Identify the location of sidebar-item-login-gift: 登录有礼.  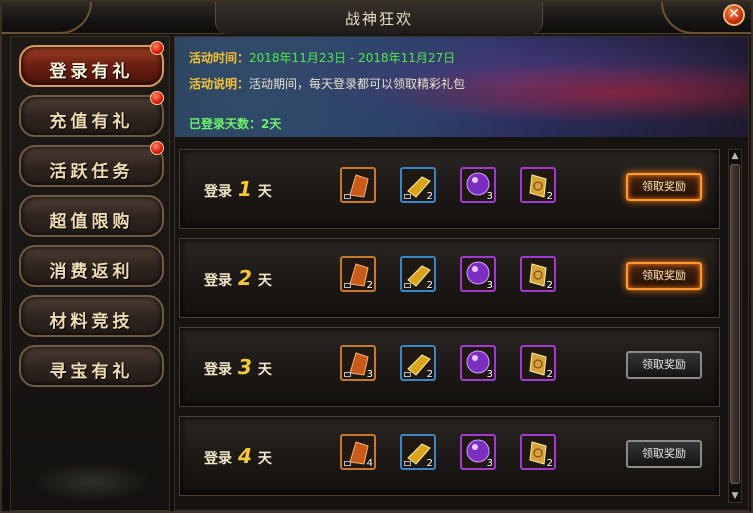
(91, 64).